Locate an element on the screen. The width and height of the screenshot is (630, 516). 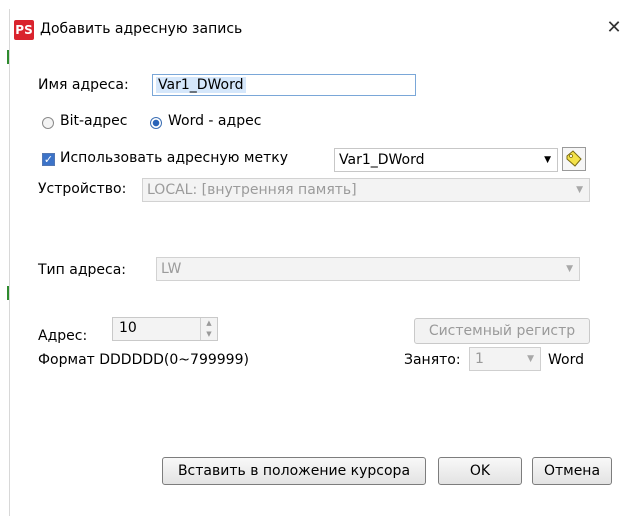
device-combo: LOCAL: [внутренняя память] ▼ is located at coordinates (366, 190).